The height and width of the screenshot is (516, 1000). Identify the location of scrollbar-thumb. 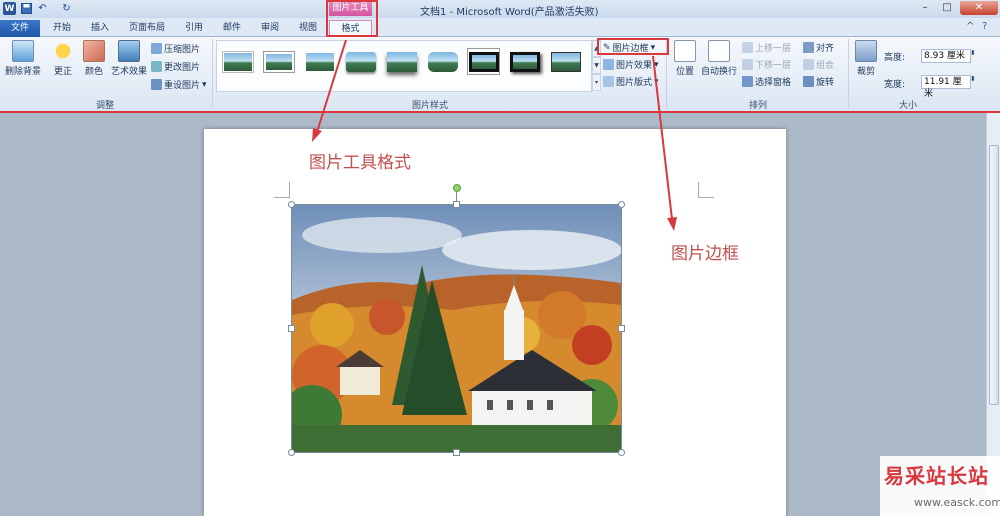
(994, 275).